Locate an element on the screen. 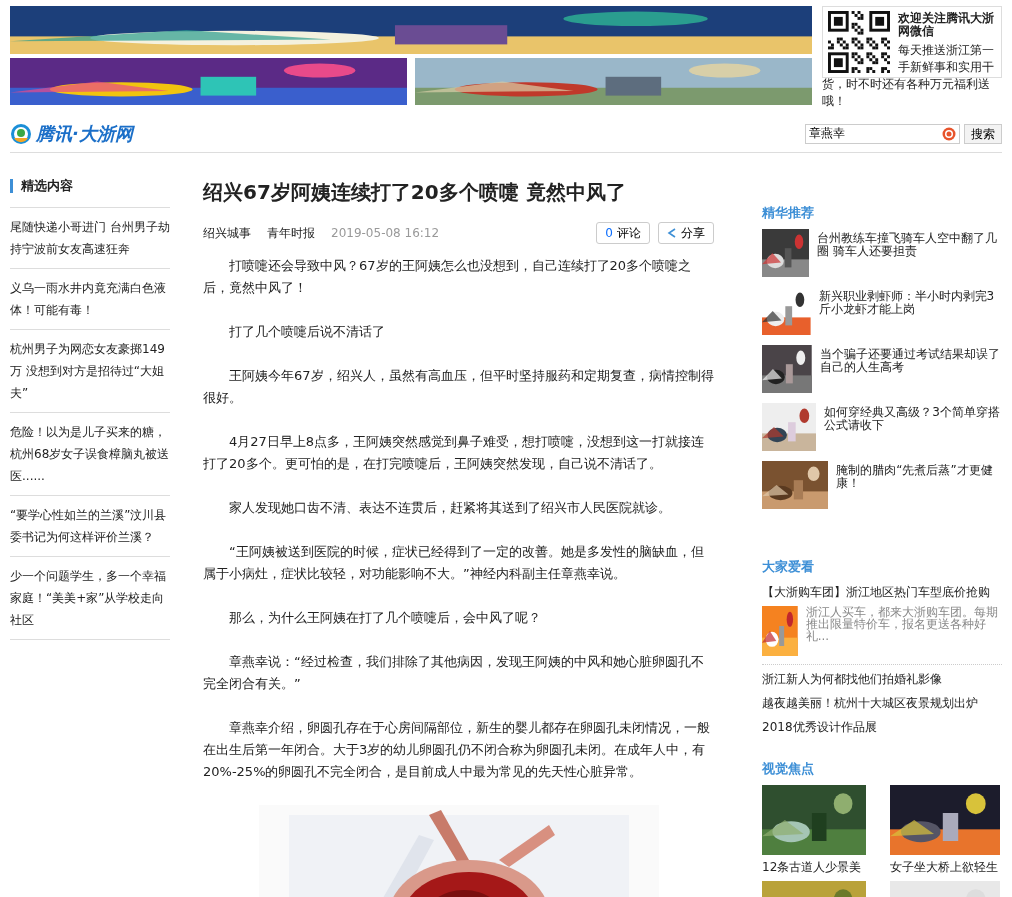  share-icon is located at coordinates (672, 233).